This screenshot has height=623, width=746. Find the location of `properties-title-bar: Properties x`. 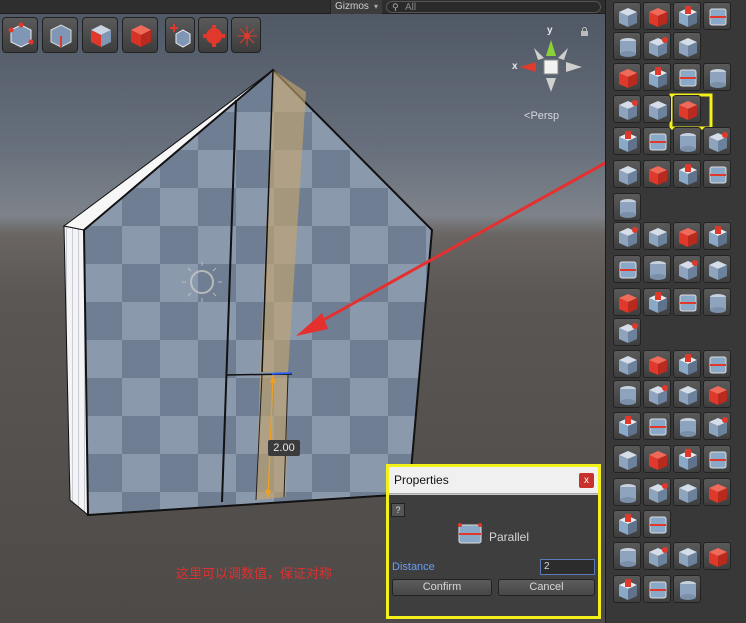

properties-title-bar: Properties x is located at coordinates (493, 480).